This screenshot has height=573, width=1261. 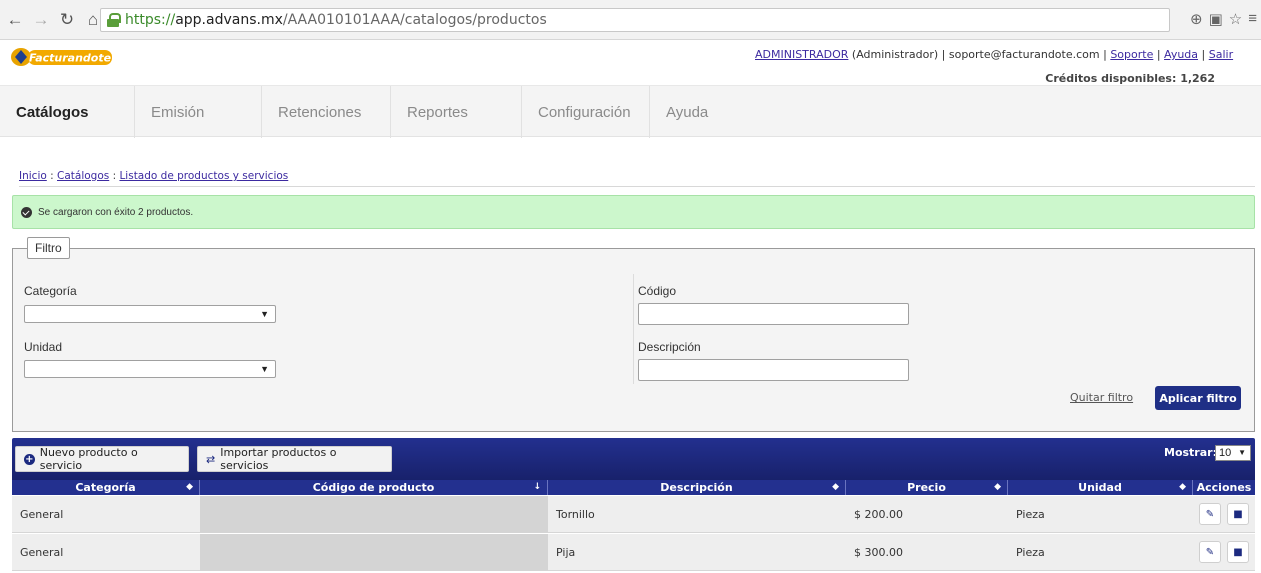 What do you see at coordinates (150, 314) in the screenshot?
I see `category-select: ▼` at bounding box center [150, 314].